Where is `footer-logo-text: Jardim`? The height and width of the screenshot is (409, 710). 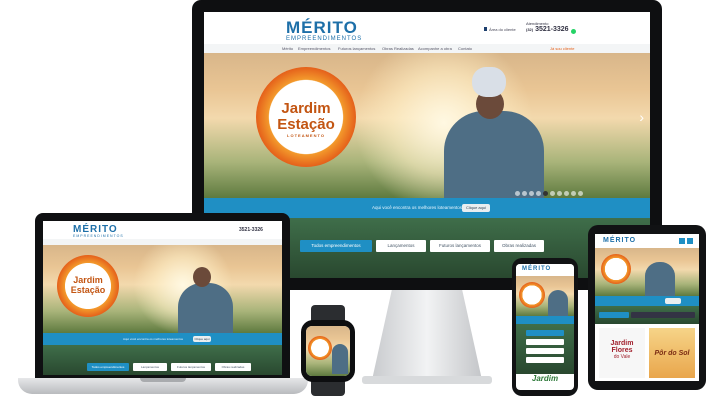 footer-logo-text: Jardim is located at coordinates (545, 378).